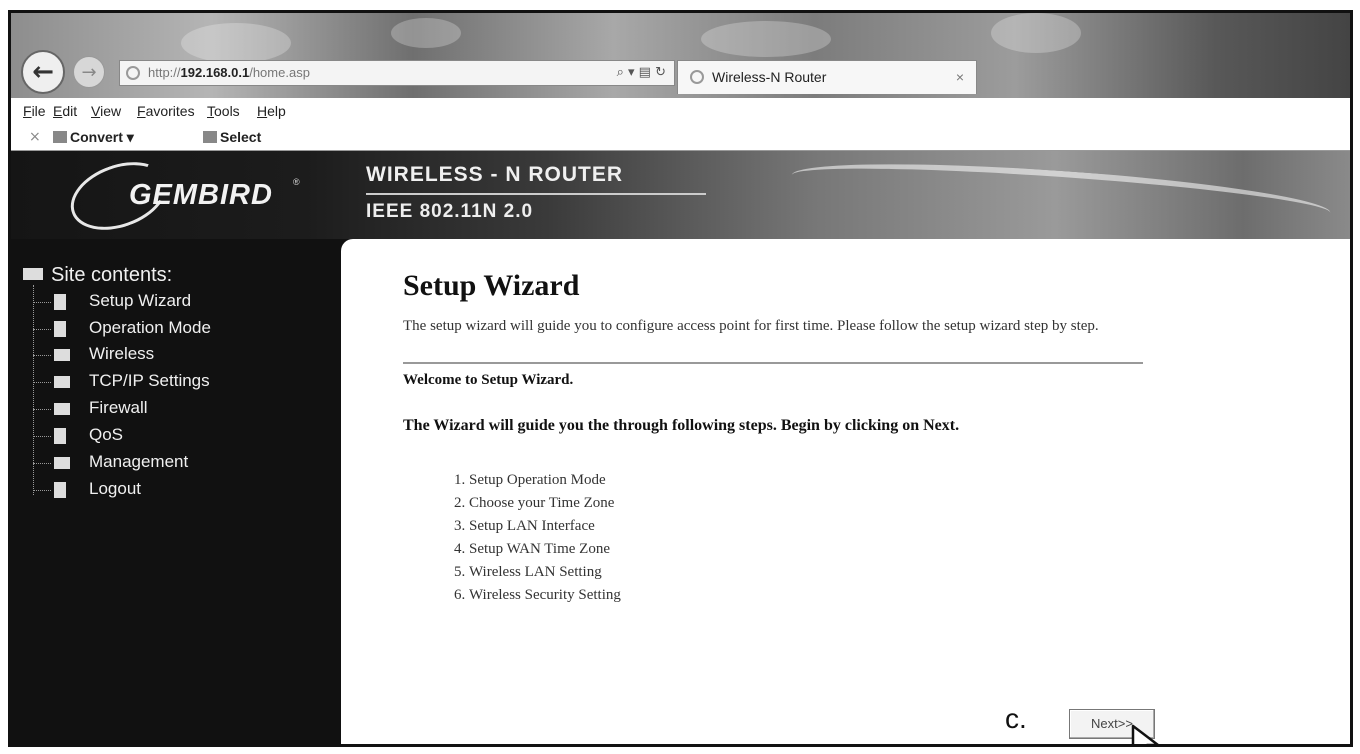  I want to click on close-toolbar-icon: ×, so click(35, 137).